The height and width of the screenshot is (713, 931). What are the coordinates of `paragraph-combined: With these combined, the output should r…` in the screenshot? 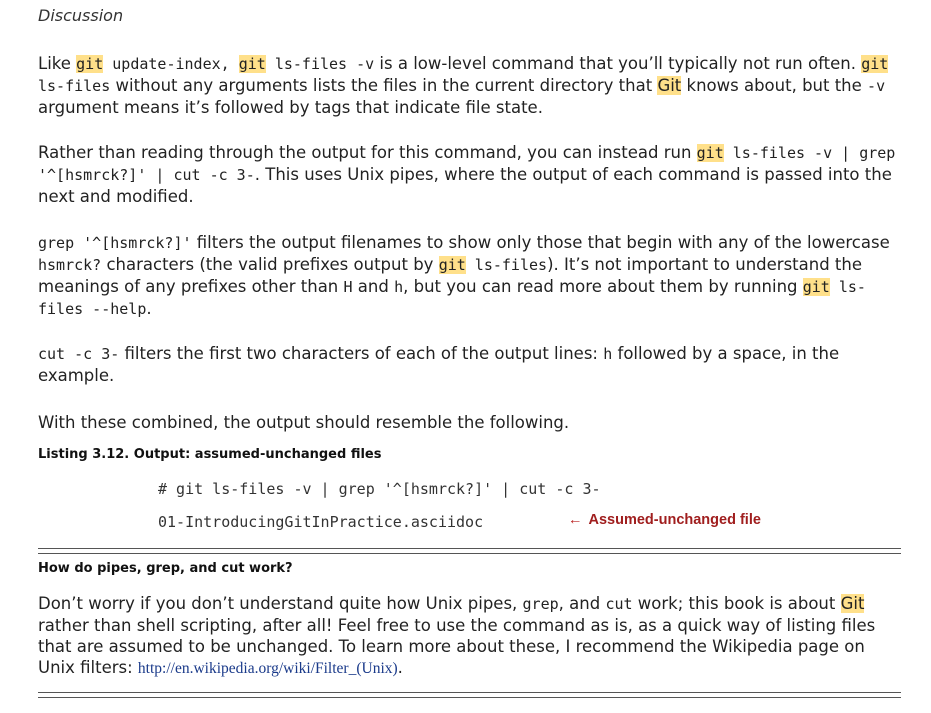 It's located at (304, 422).